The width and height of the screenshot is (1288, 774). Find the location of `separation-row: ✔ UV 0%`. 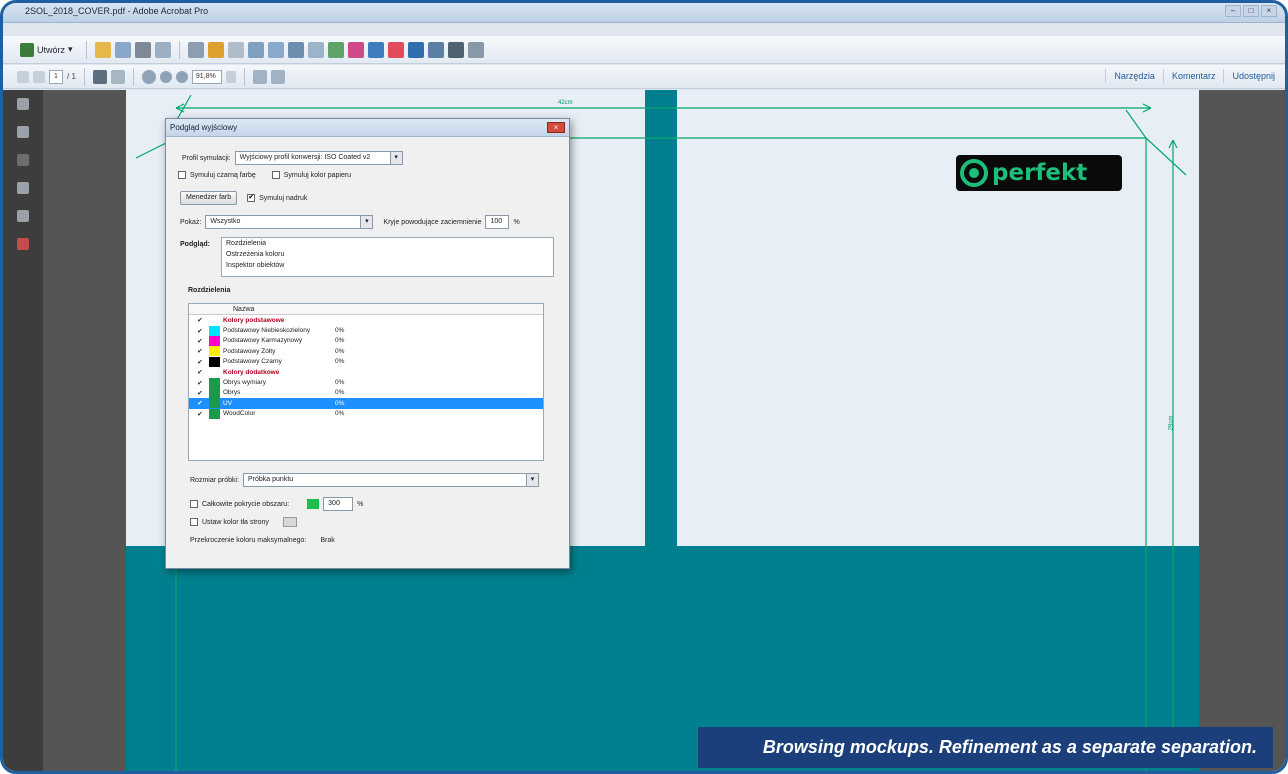

separation-row: ✔ UV 0% is located at coordinates (366, 403).